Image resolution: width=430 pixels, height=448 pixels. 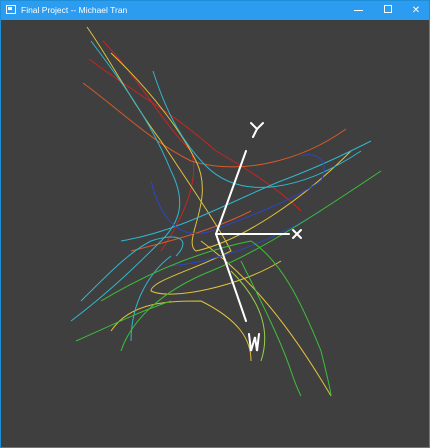 What do you see at coordinates (257, 130) in the screenshot?
I see `axis-y-label` at bounding box center [257, 130].